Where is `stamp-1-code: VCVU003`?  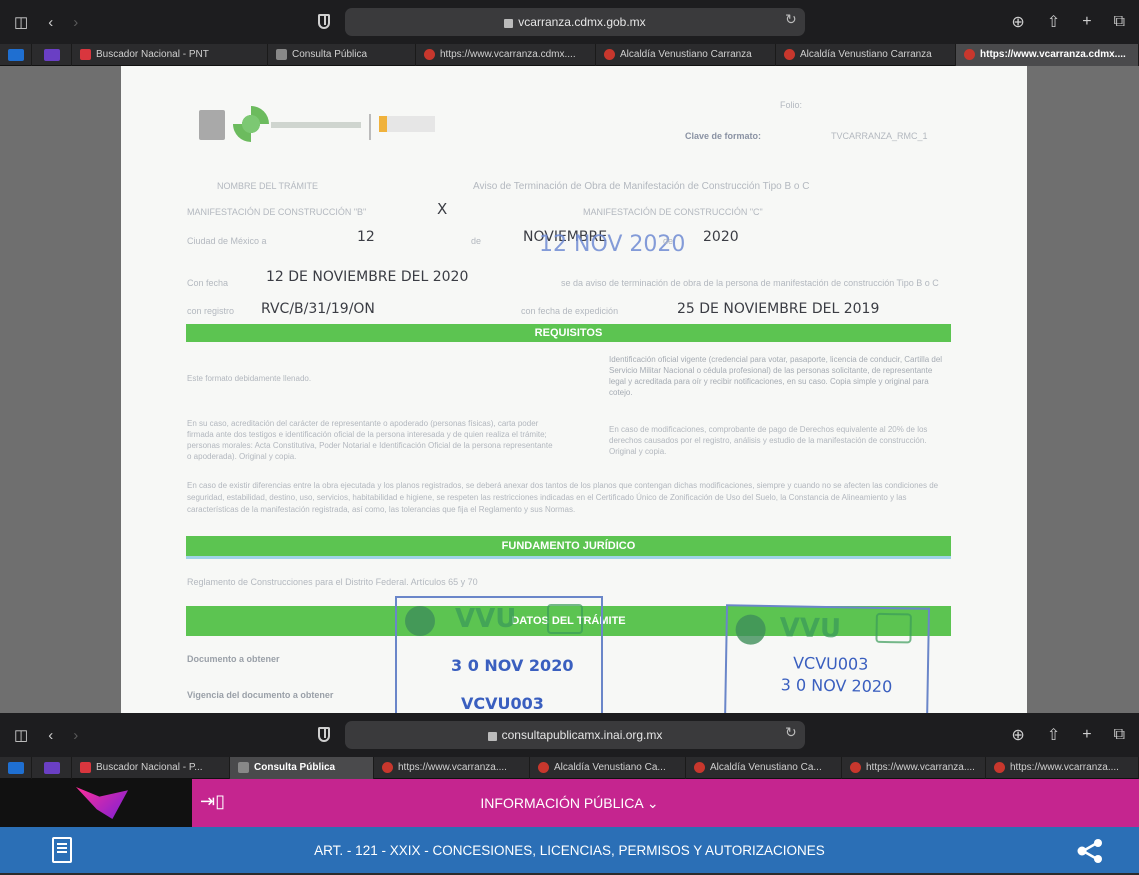
stamp-1-code: VCVU003 is located at coordinates (502, 703).